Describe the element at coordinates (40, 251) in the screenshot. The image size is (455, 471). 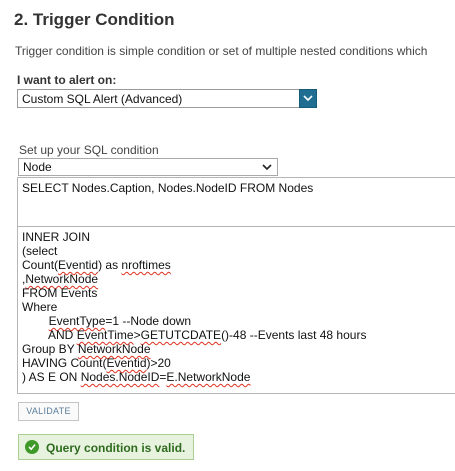
I see `sql-line: (select` at that location.